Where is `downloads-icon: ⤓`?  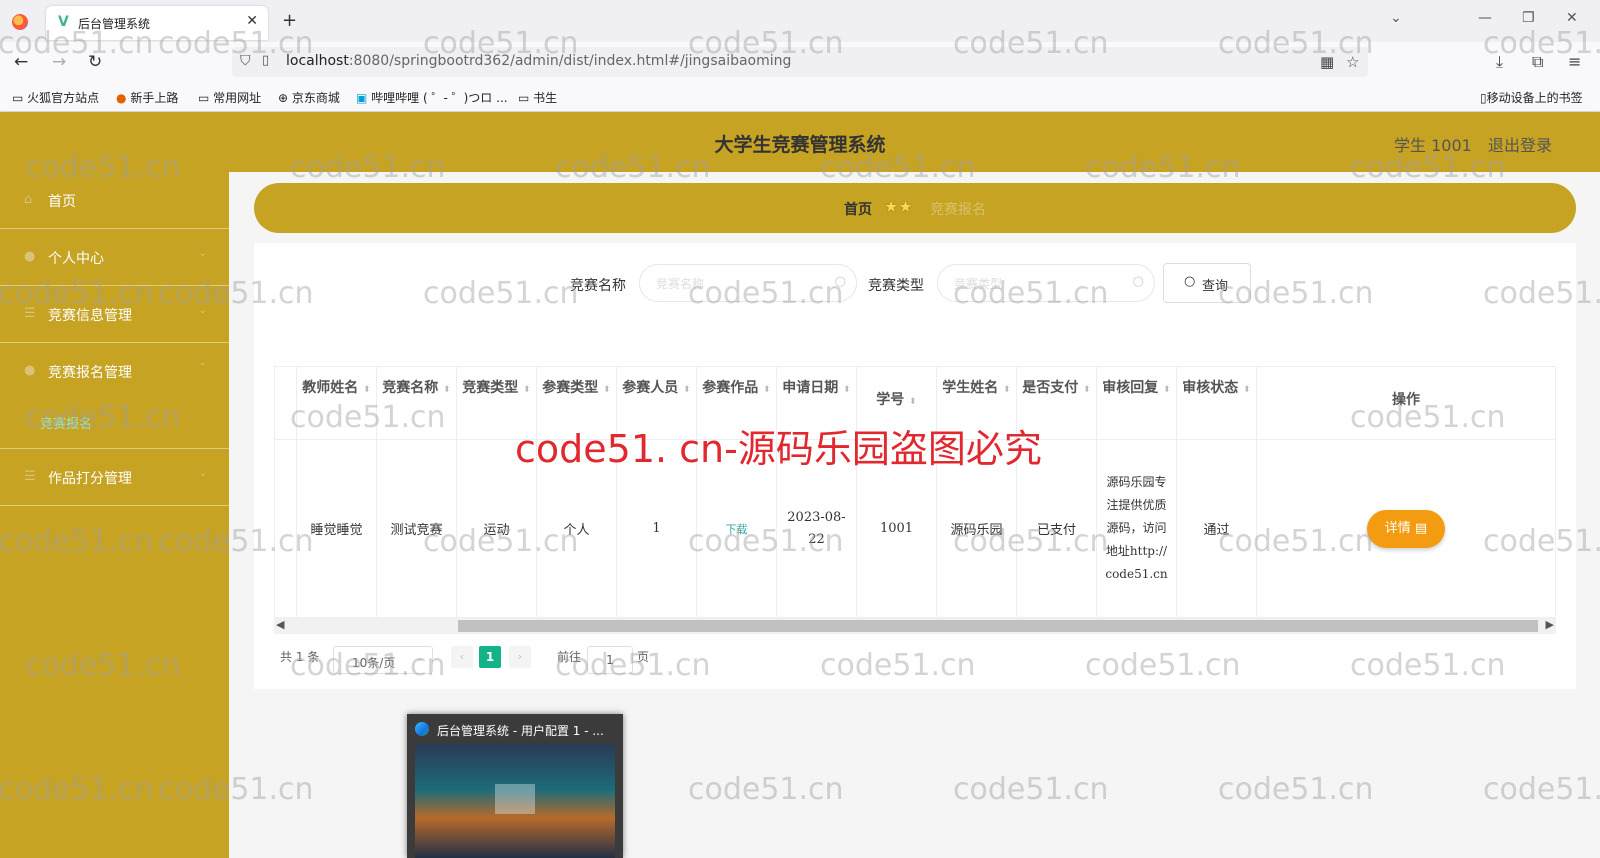 downloads-icon: ⤓ is located at coordinates (1499, 62).